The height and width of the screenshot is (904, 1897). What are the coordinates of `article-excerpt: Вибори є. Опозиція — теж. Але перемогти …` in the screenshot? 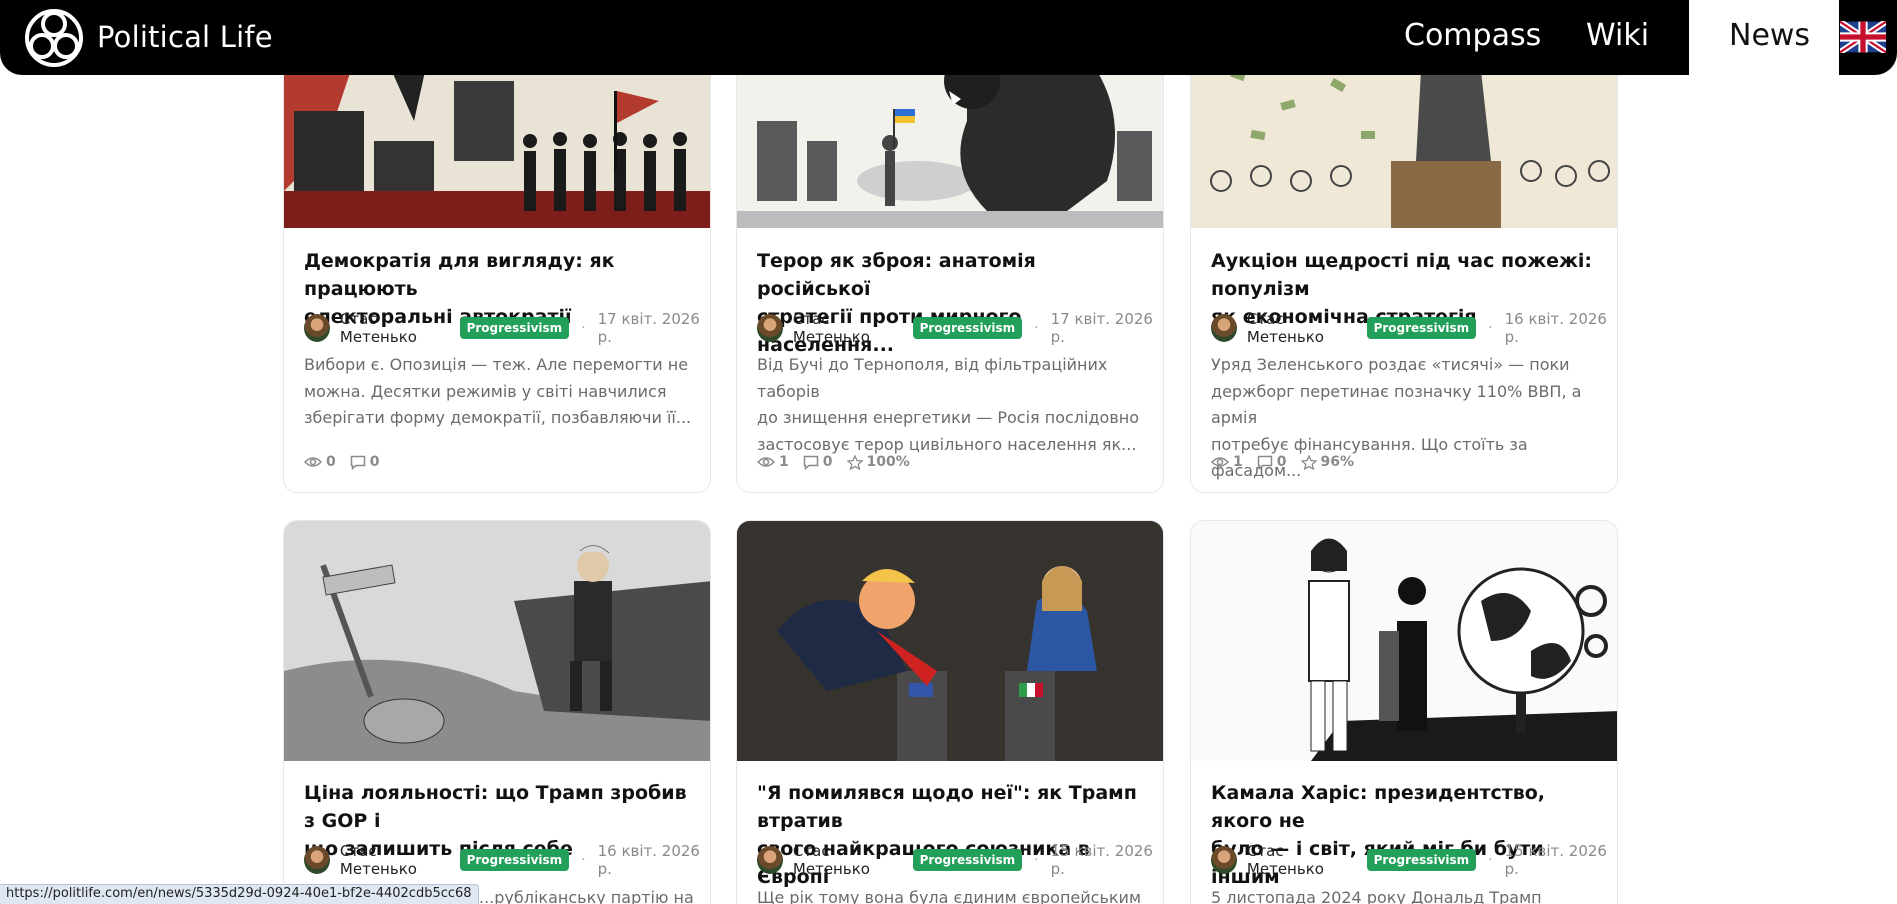 It's located at (498, 391).